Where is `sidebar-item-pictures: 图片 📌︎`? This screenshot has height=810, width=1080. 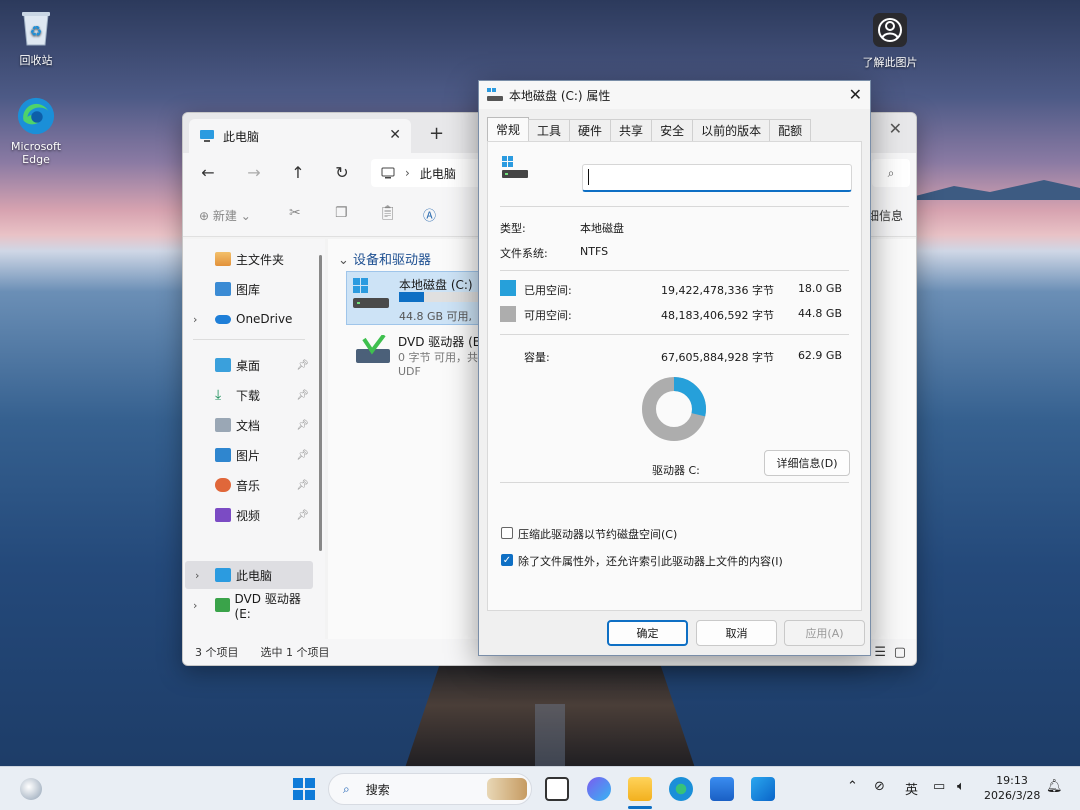
sidebar-item-pictures: 图片 📌︎ is located at coordinates (248, 455).